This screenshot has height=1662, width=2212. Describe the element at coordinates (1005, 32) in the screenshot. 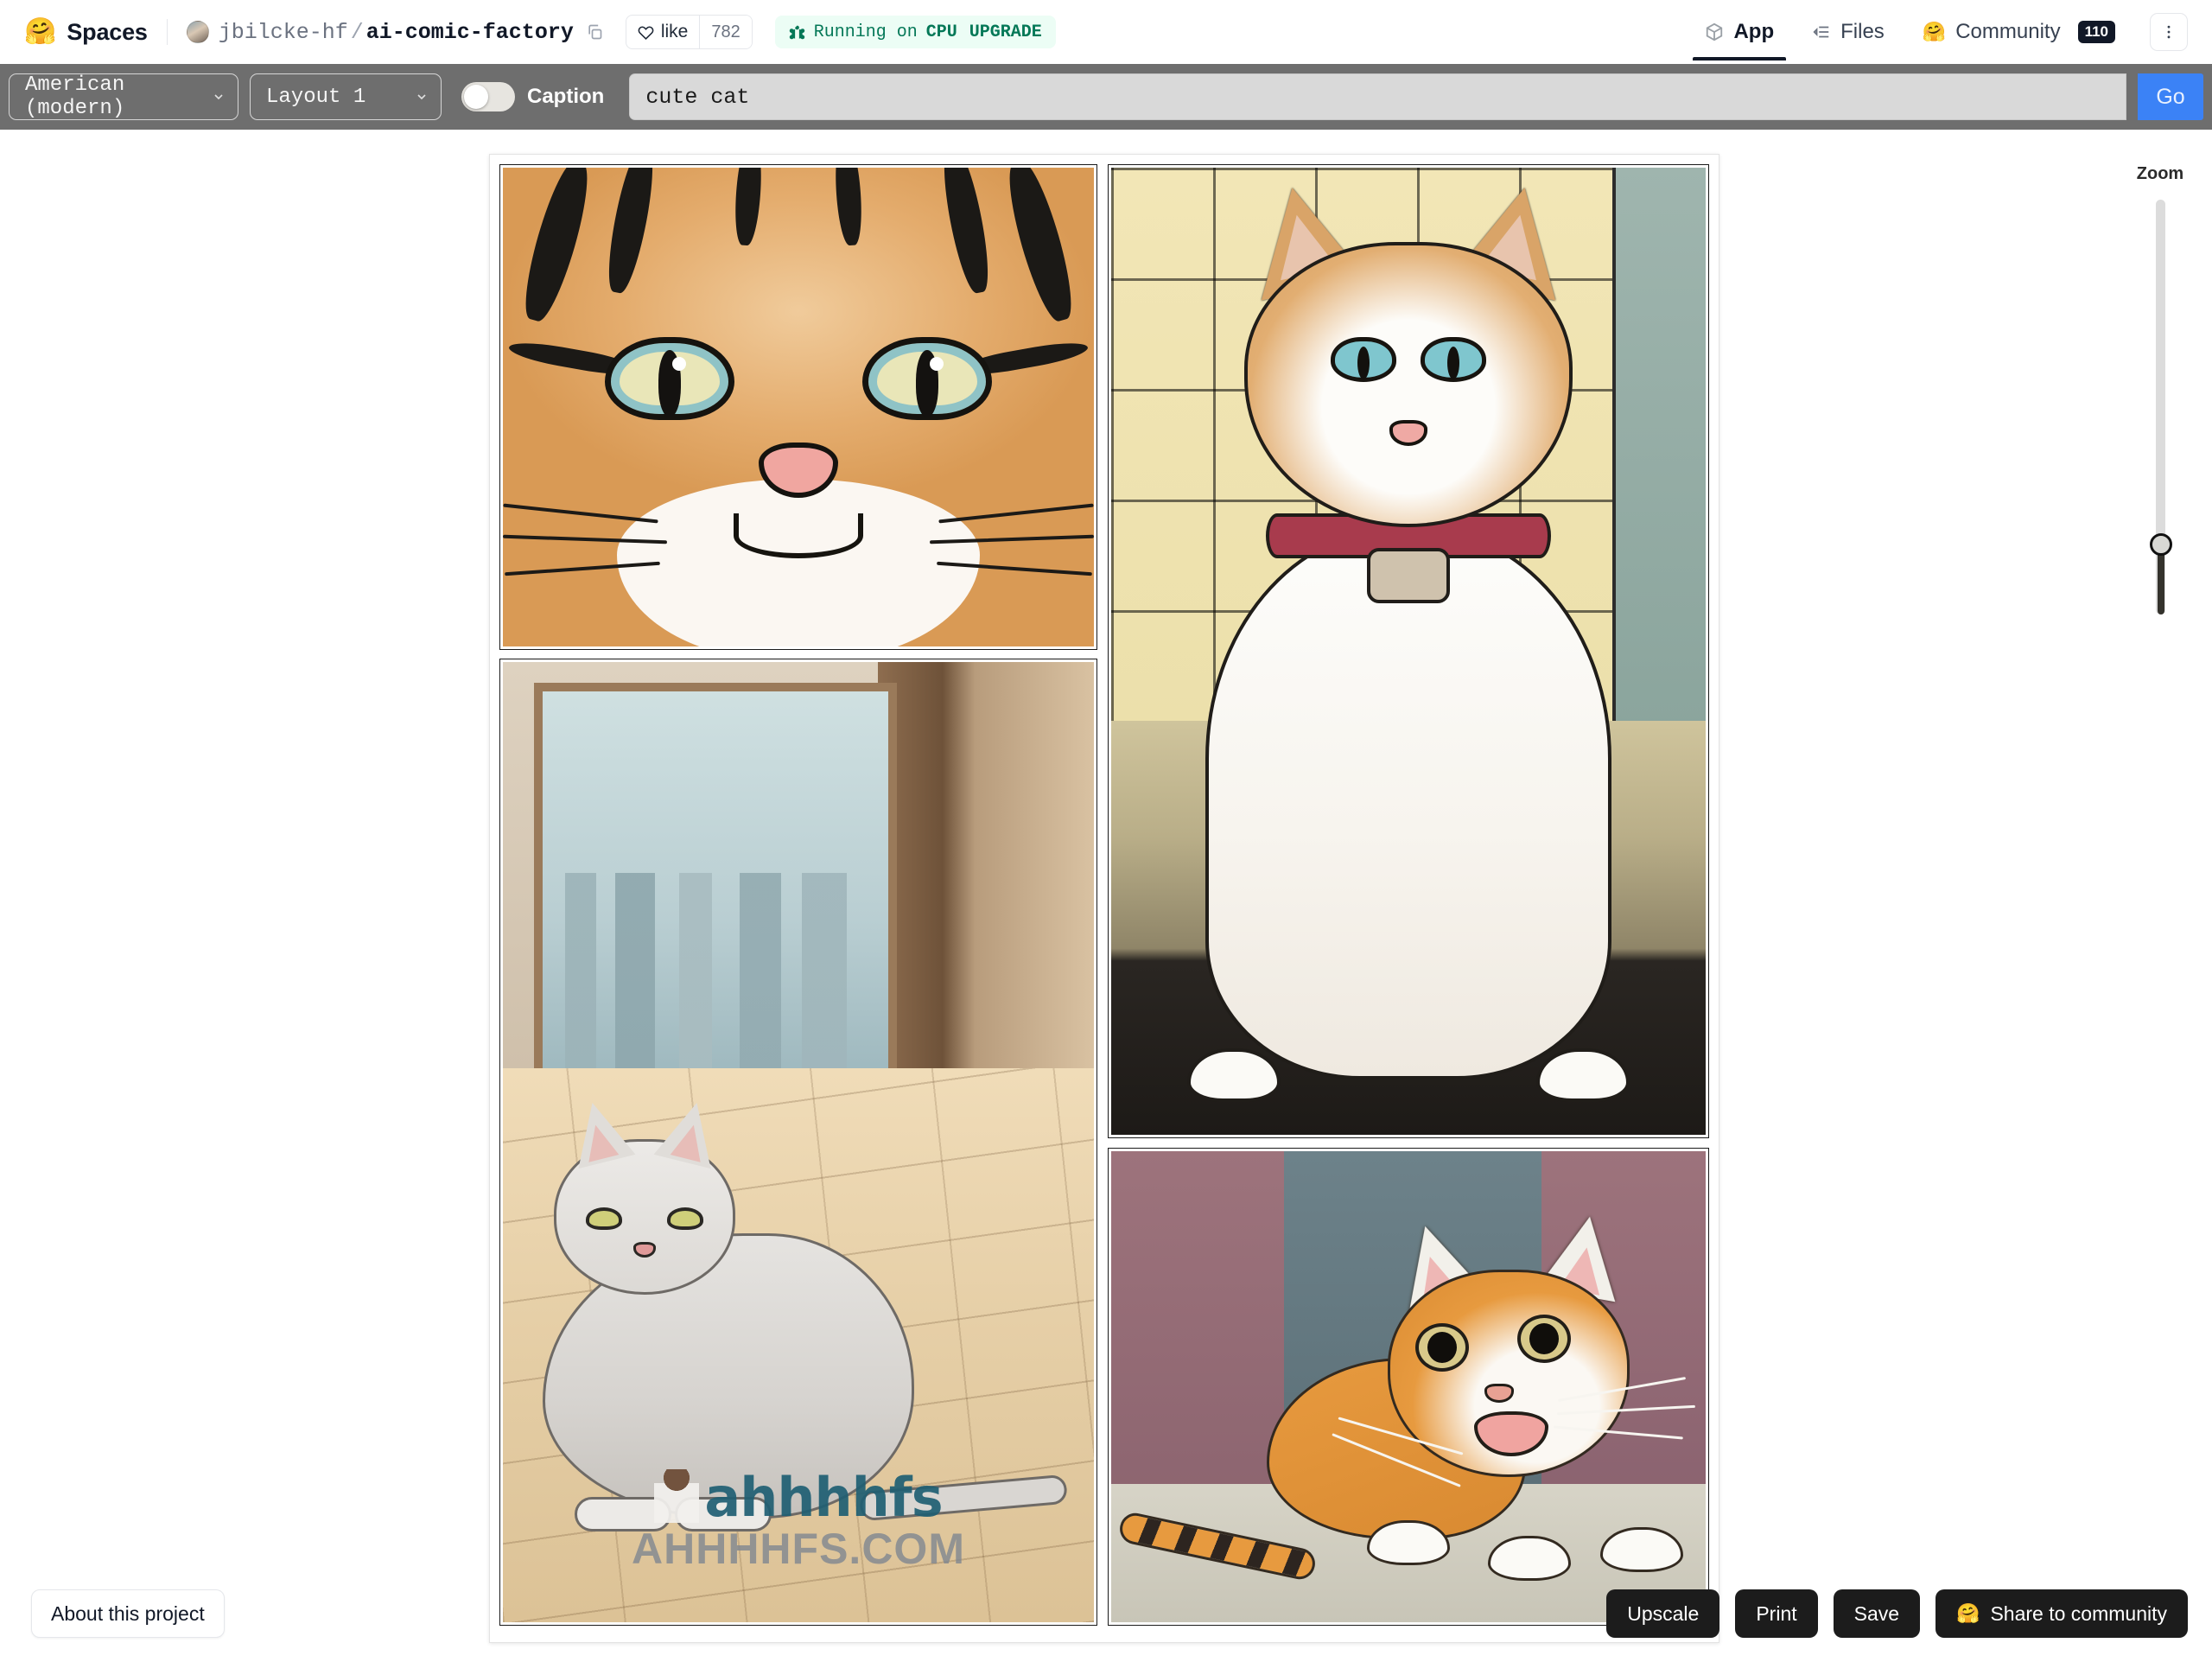

I see `status-upgrade-link: UPGRADE` at that location.